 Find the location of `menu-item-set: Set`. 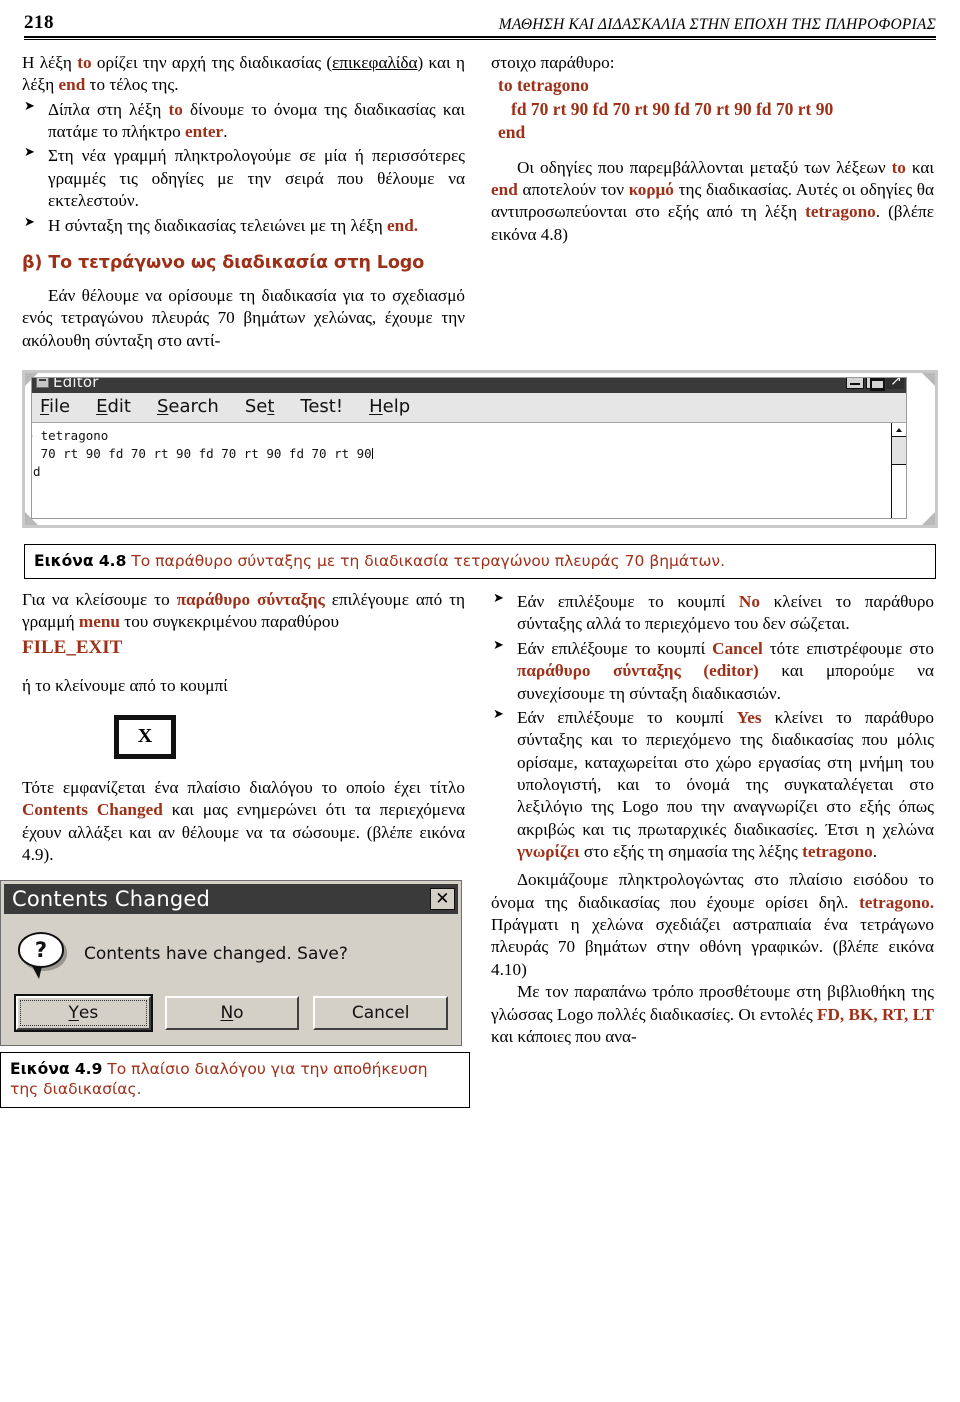

menu-item-set: Set is located at coordinates (260, 406).